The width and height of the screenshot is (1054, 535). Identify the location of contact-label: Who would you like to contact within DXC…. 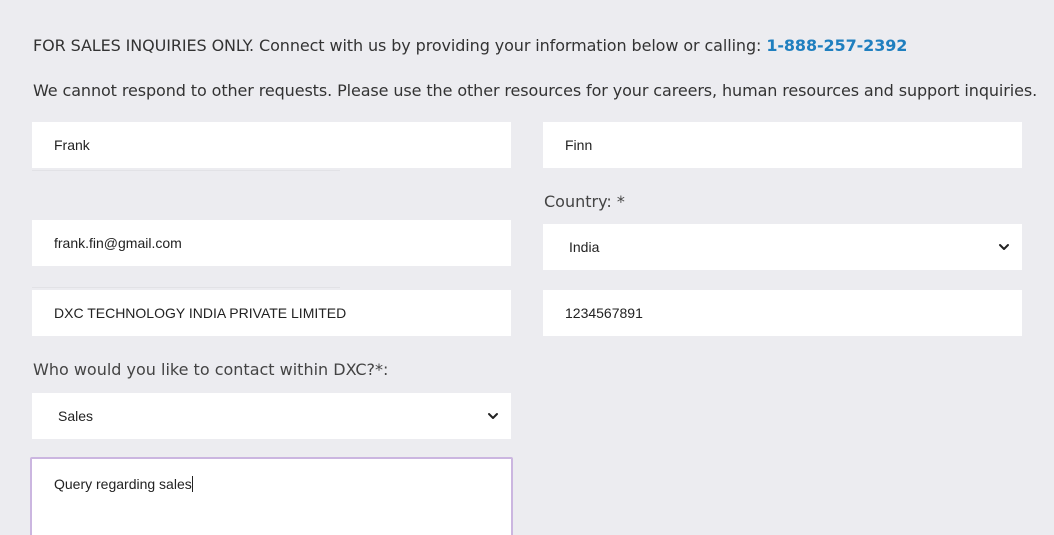
(211, 369).